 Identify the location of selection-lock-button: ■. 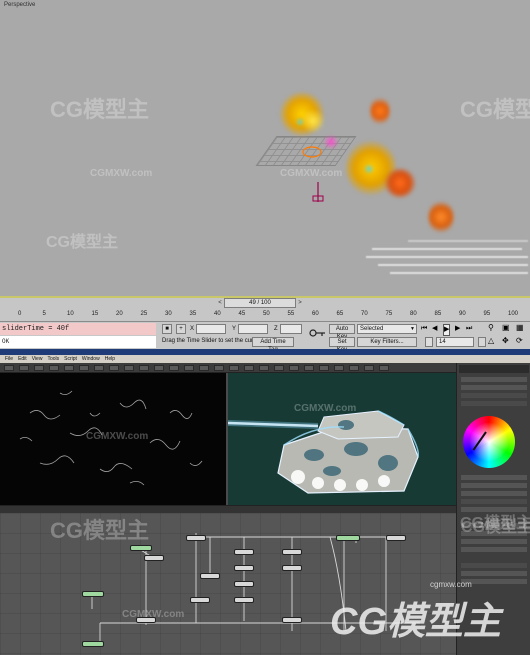
(167, 329).